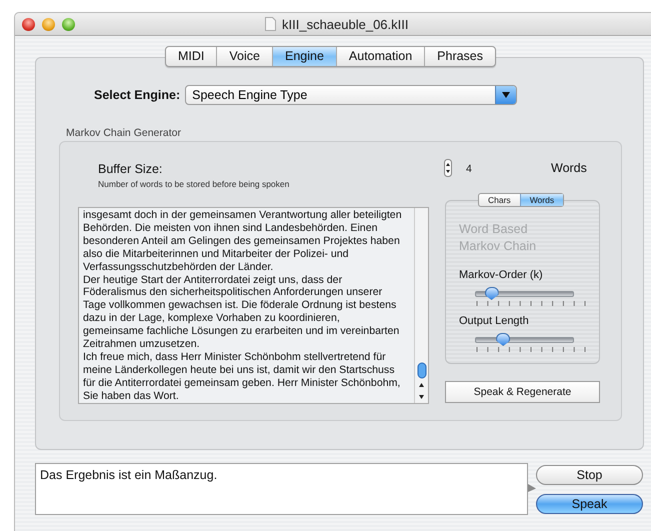 The width and height of the screenshot is (651, 531). What do you see at coordinates (589, 475) in the screenshot?
I see `push-button: Stop` at bounding box center [589, 475].